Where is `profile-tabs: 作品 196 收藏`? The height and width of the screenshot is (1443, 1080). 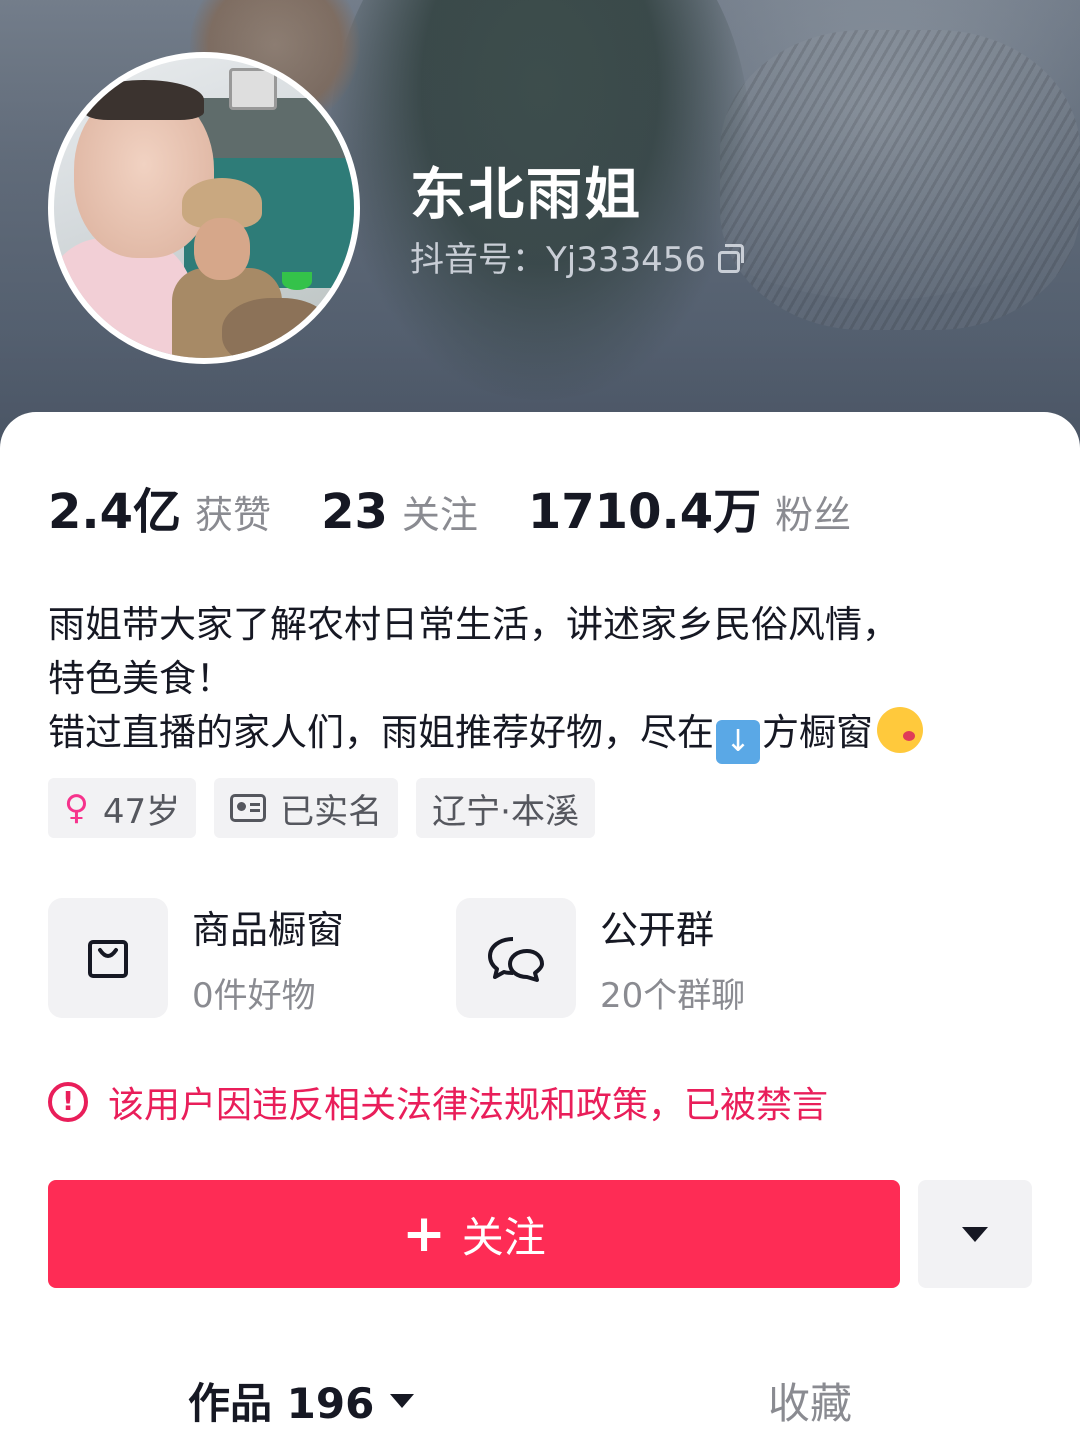 profile-tabs: 作品 196 收藏 is located at coordinates (540, 1406).